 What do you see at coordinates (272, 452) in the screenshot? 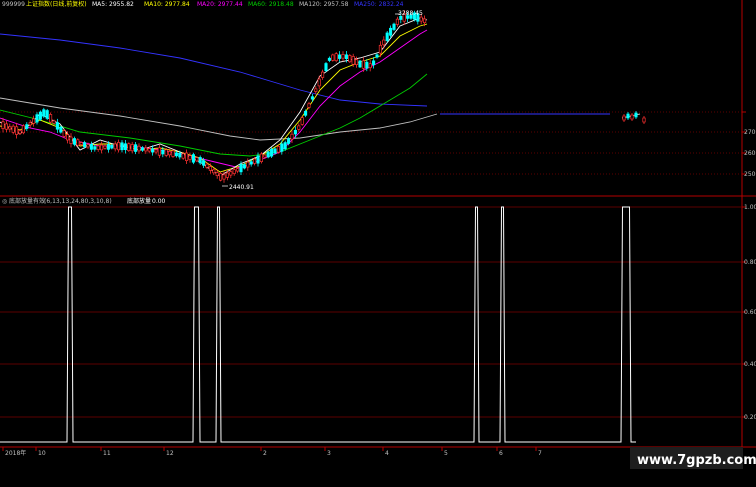
I see `time-axis: 2018年 10 11 12 2 3 4 5 6 7` at bounding box center [272, 452].